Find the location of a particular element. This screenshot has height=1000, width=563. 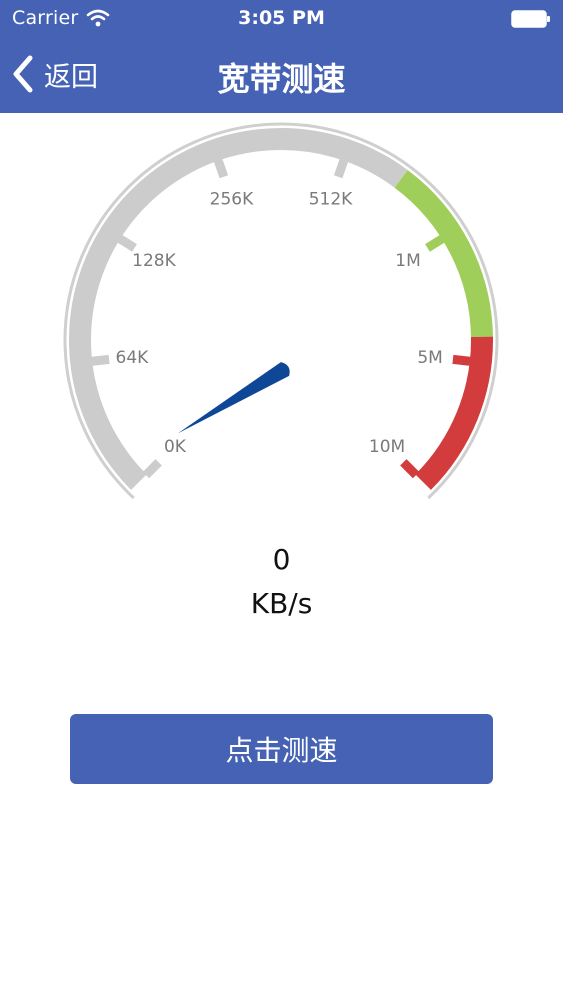

nav-bar: 返回 宽带测速 is located at coordinates (281, 75).